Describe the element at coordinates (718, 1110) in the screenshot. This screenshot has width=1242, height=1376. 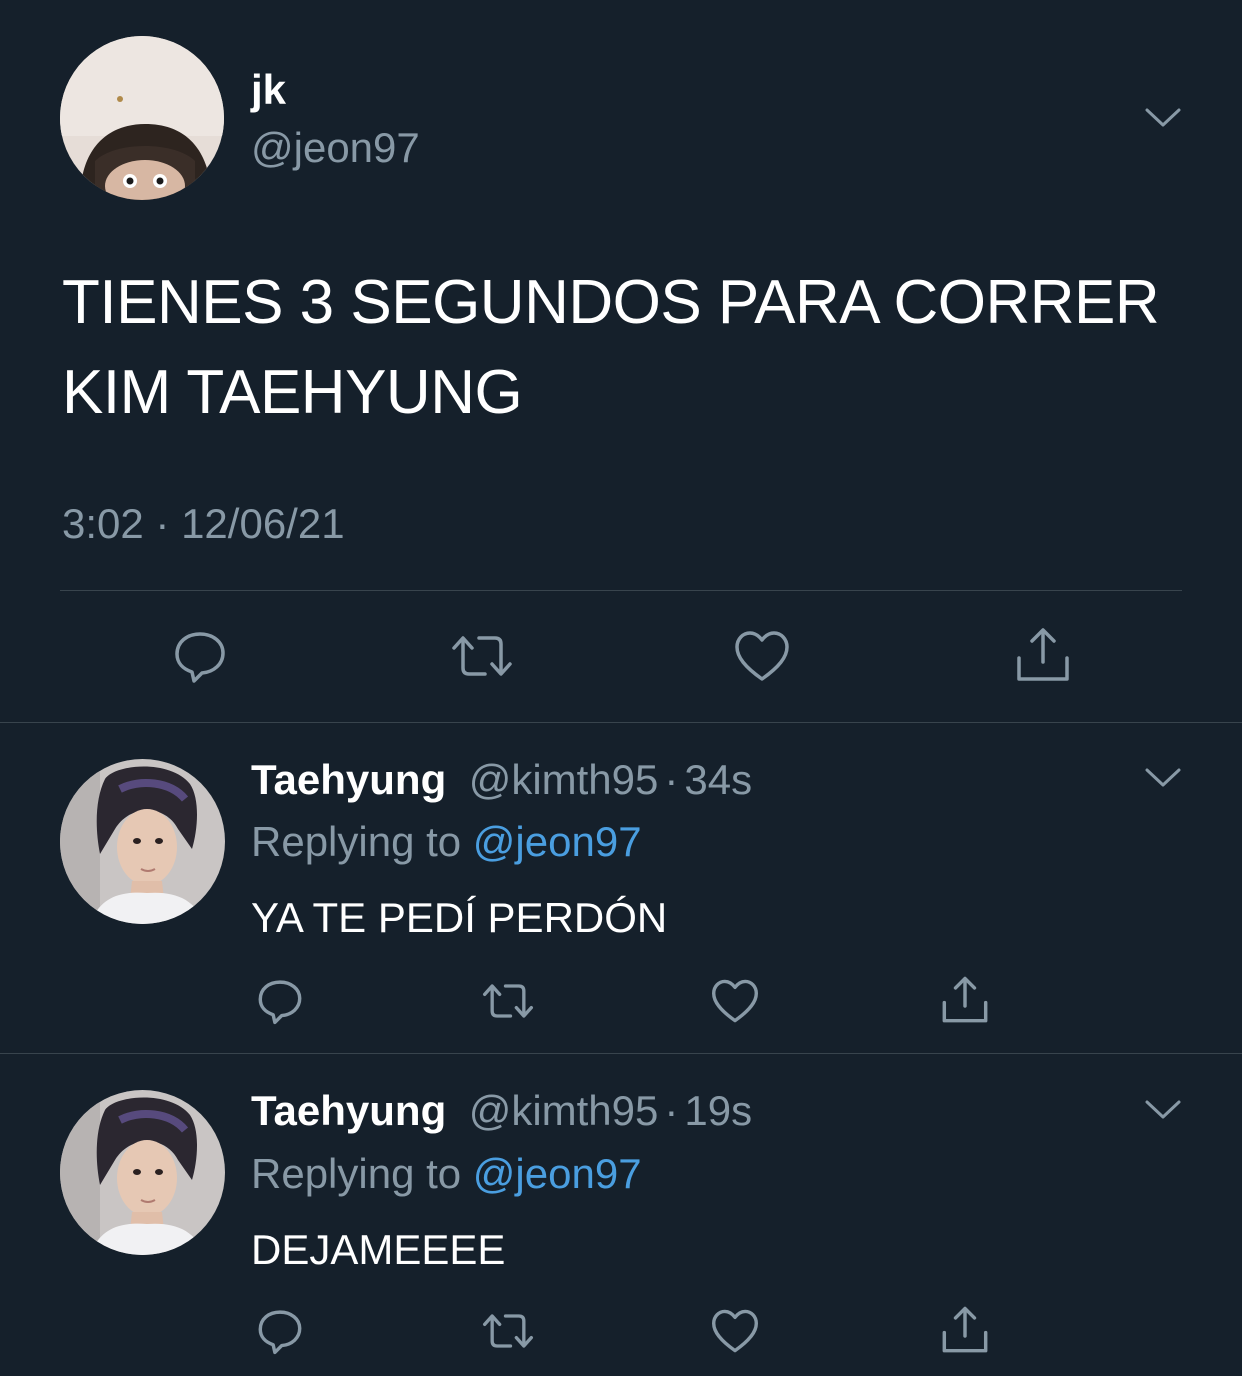
I see `reply-age: 19s` at that location.